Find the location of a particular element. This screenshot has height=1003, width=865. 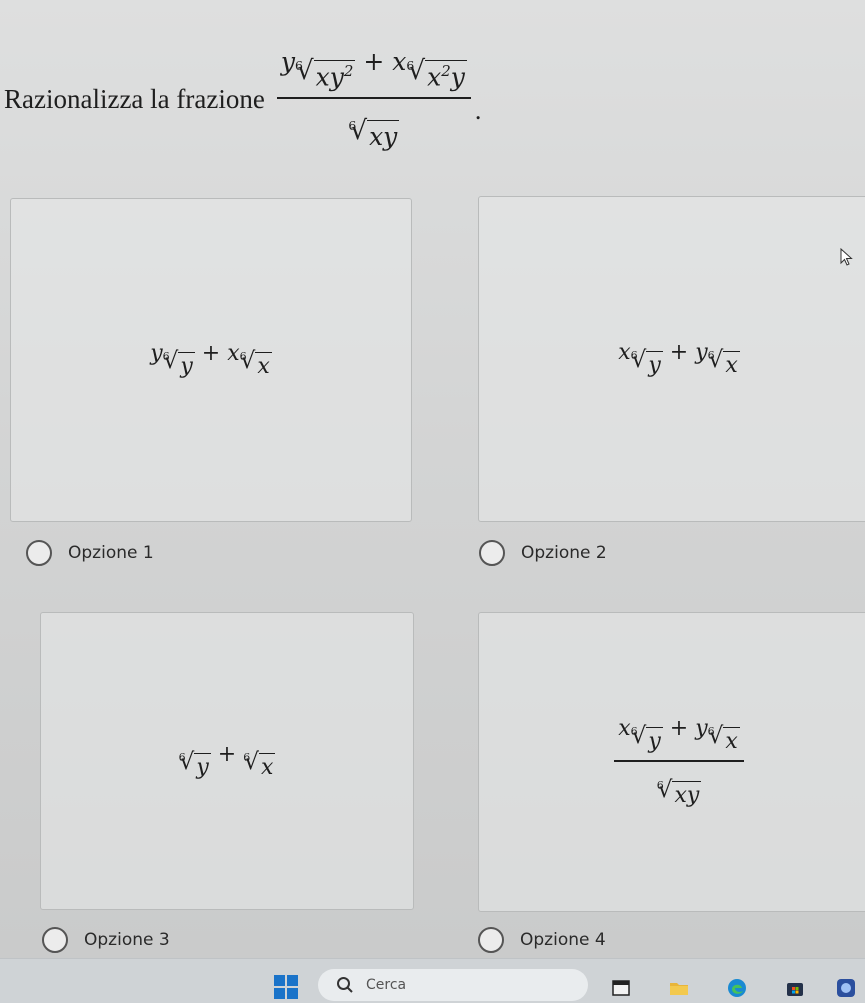

question-text: Razionalizza la frazione is located at coordinates (134, 98).